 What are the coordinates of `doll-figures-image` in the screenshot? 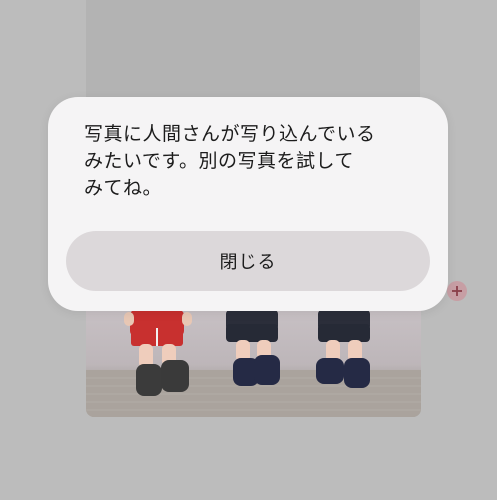 It's located at (253, 363).